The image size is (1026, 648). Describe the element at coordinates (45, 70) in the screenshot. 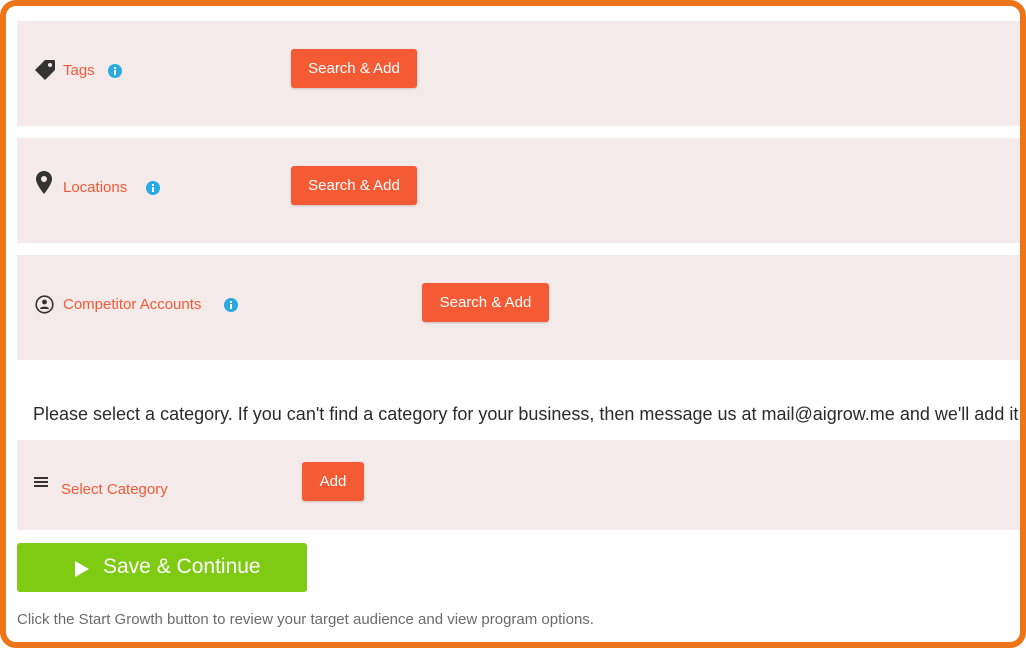

I see `tag-icon` at that location.